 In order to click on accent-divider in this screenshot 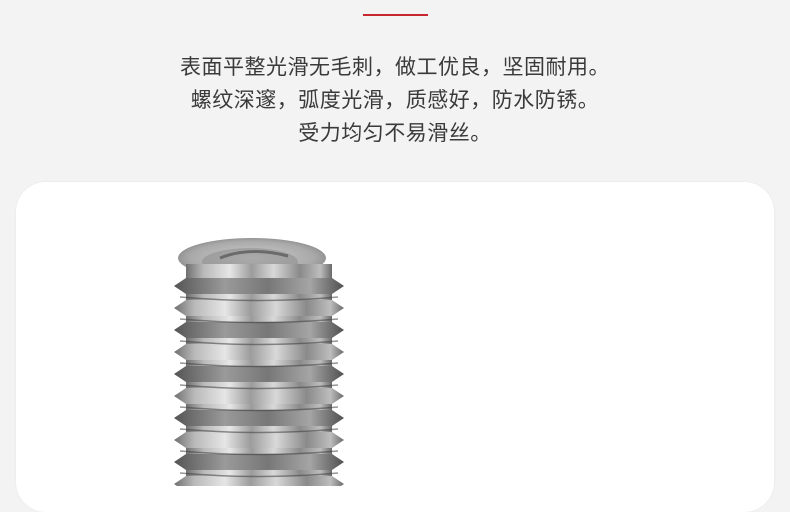, I will do `click(395, 15)`.